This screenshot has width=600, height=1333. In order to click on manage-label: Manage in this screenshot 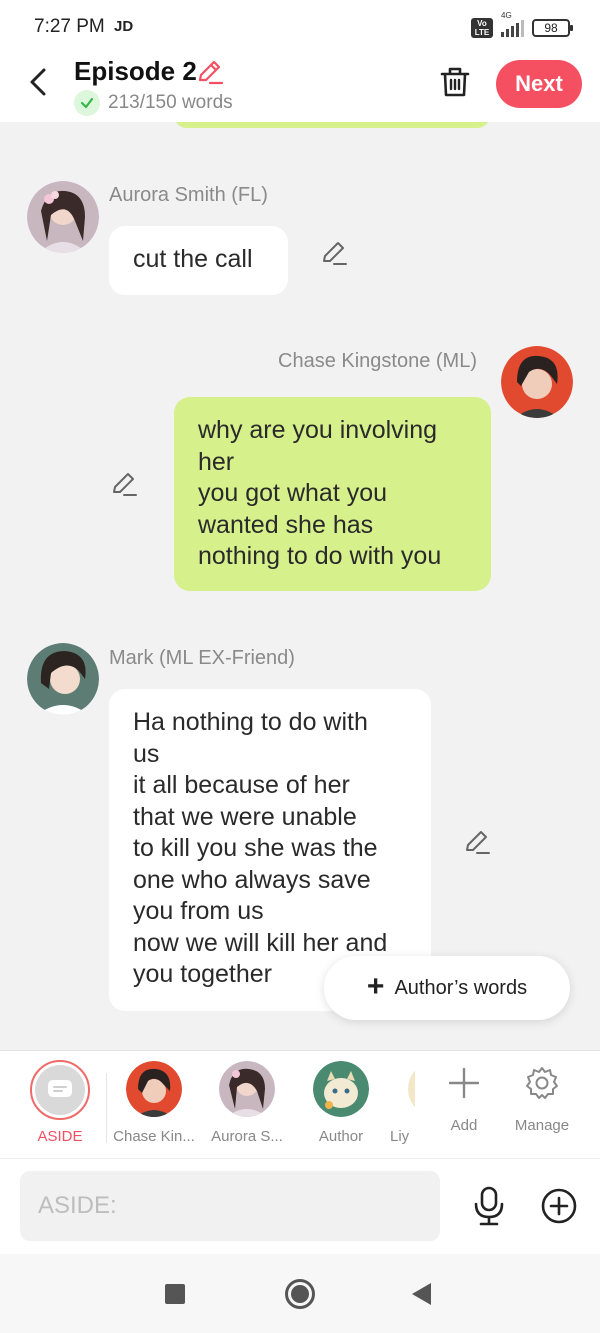, I will do `click(542, 1125)`.